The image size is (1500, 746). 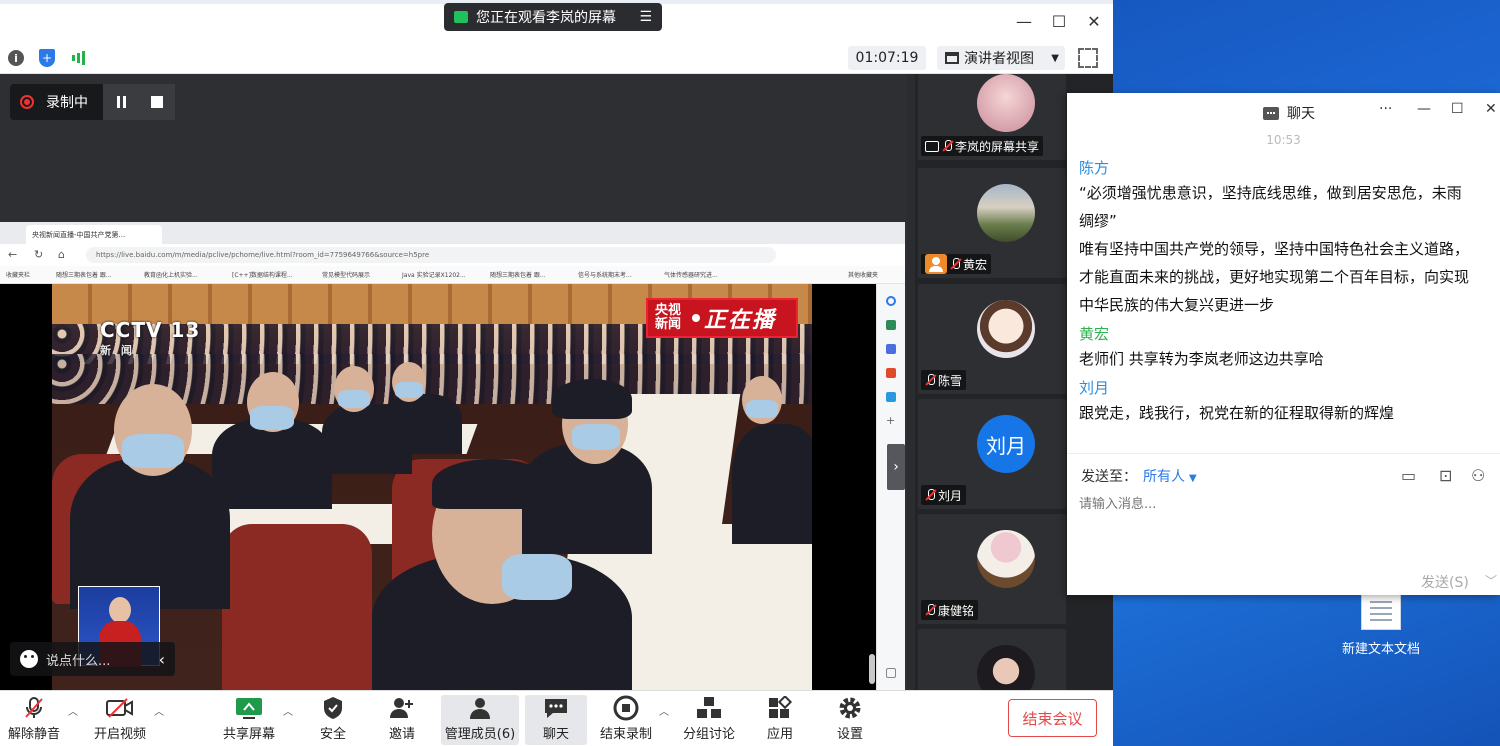 I want to click on security-button: 安全, so click(x=333, y=720).